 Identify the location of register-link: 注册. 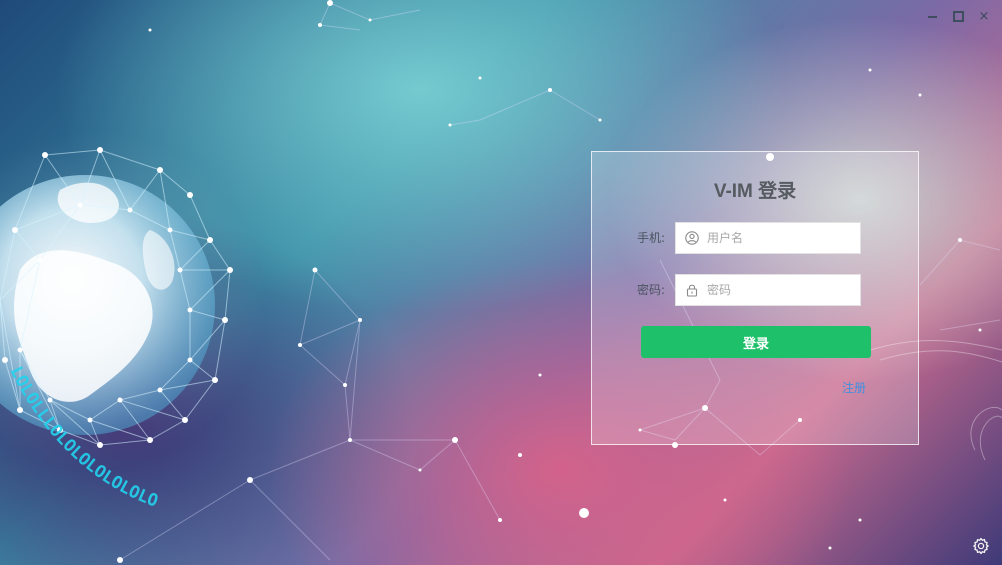
(854, 387).